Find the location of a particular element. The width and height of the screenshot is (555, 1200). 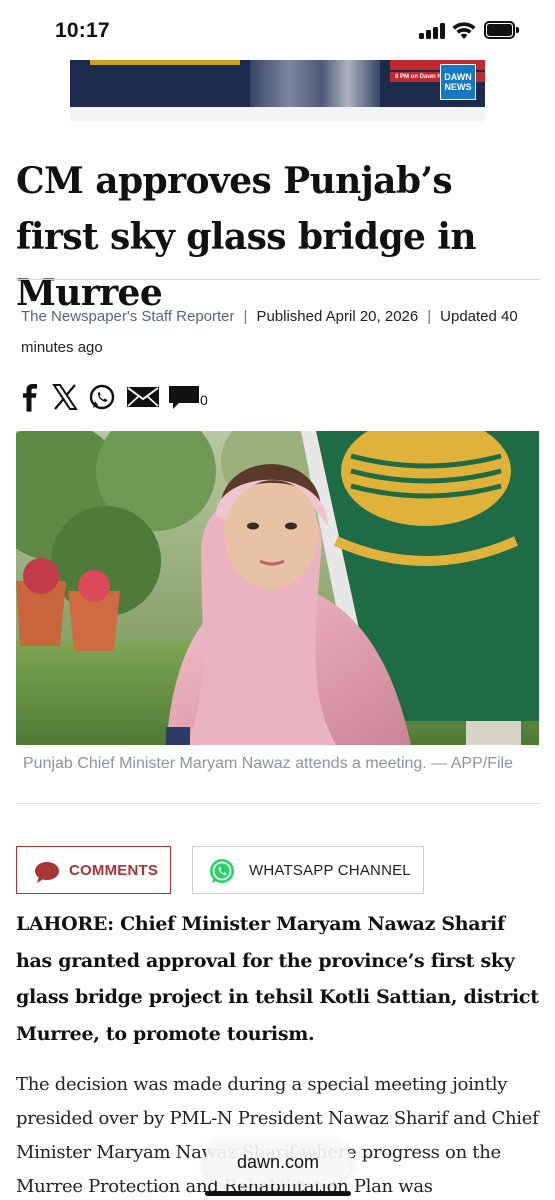

byline-published: Published April 20, 2026 is located at coordinates (337, 316).